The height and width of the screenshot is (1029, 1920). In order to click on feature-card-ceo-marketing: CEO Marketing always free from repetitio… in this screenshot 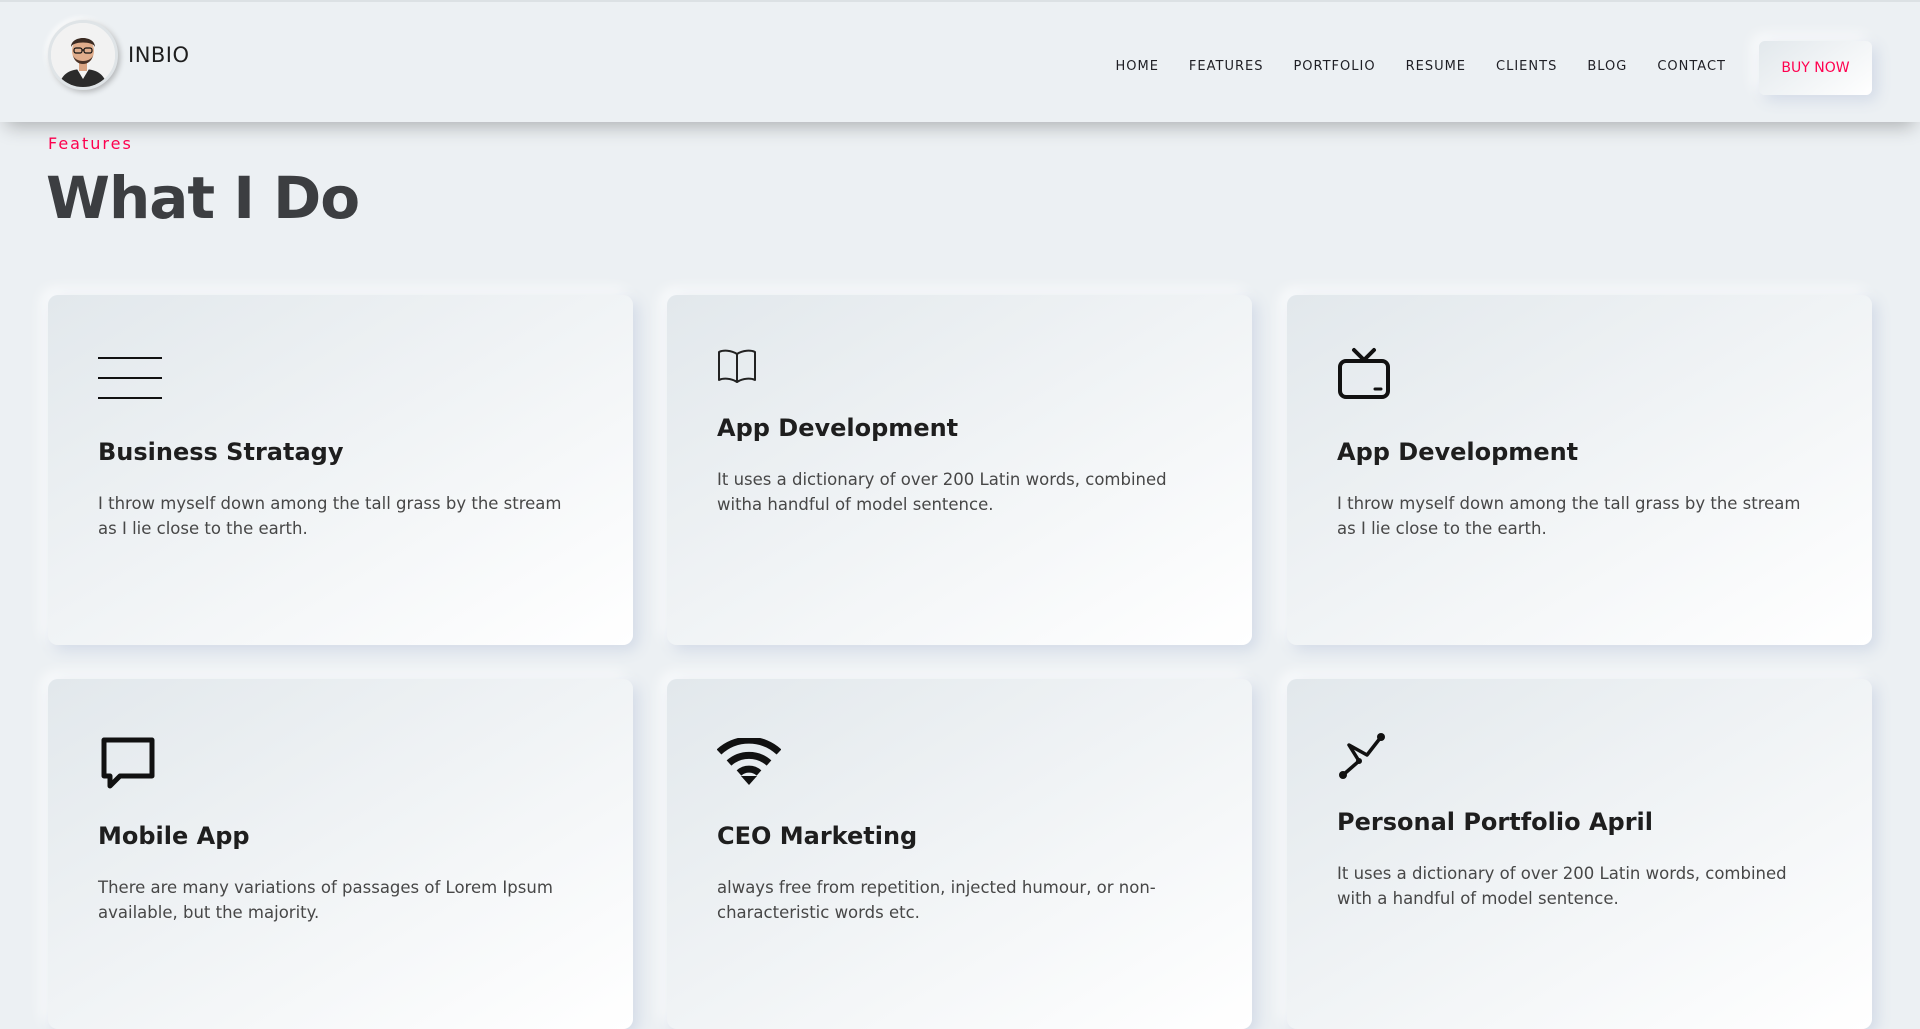, I will do `click(959, 854)`.